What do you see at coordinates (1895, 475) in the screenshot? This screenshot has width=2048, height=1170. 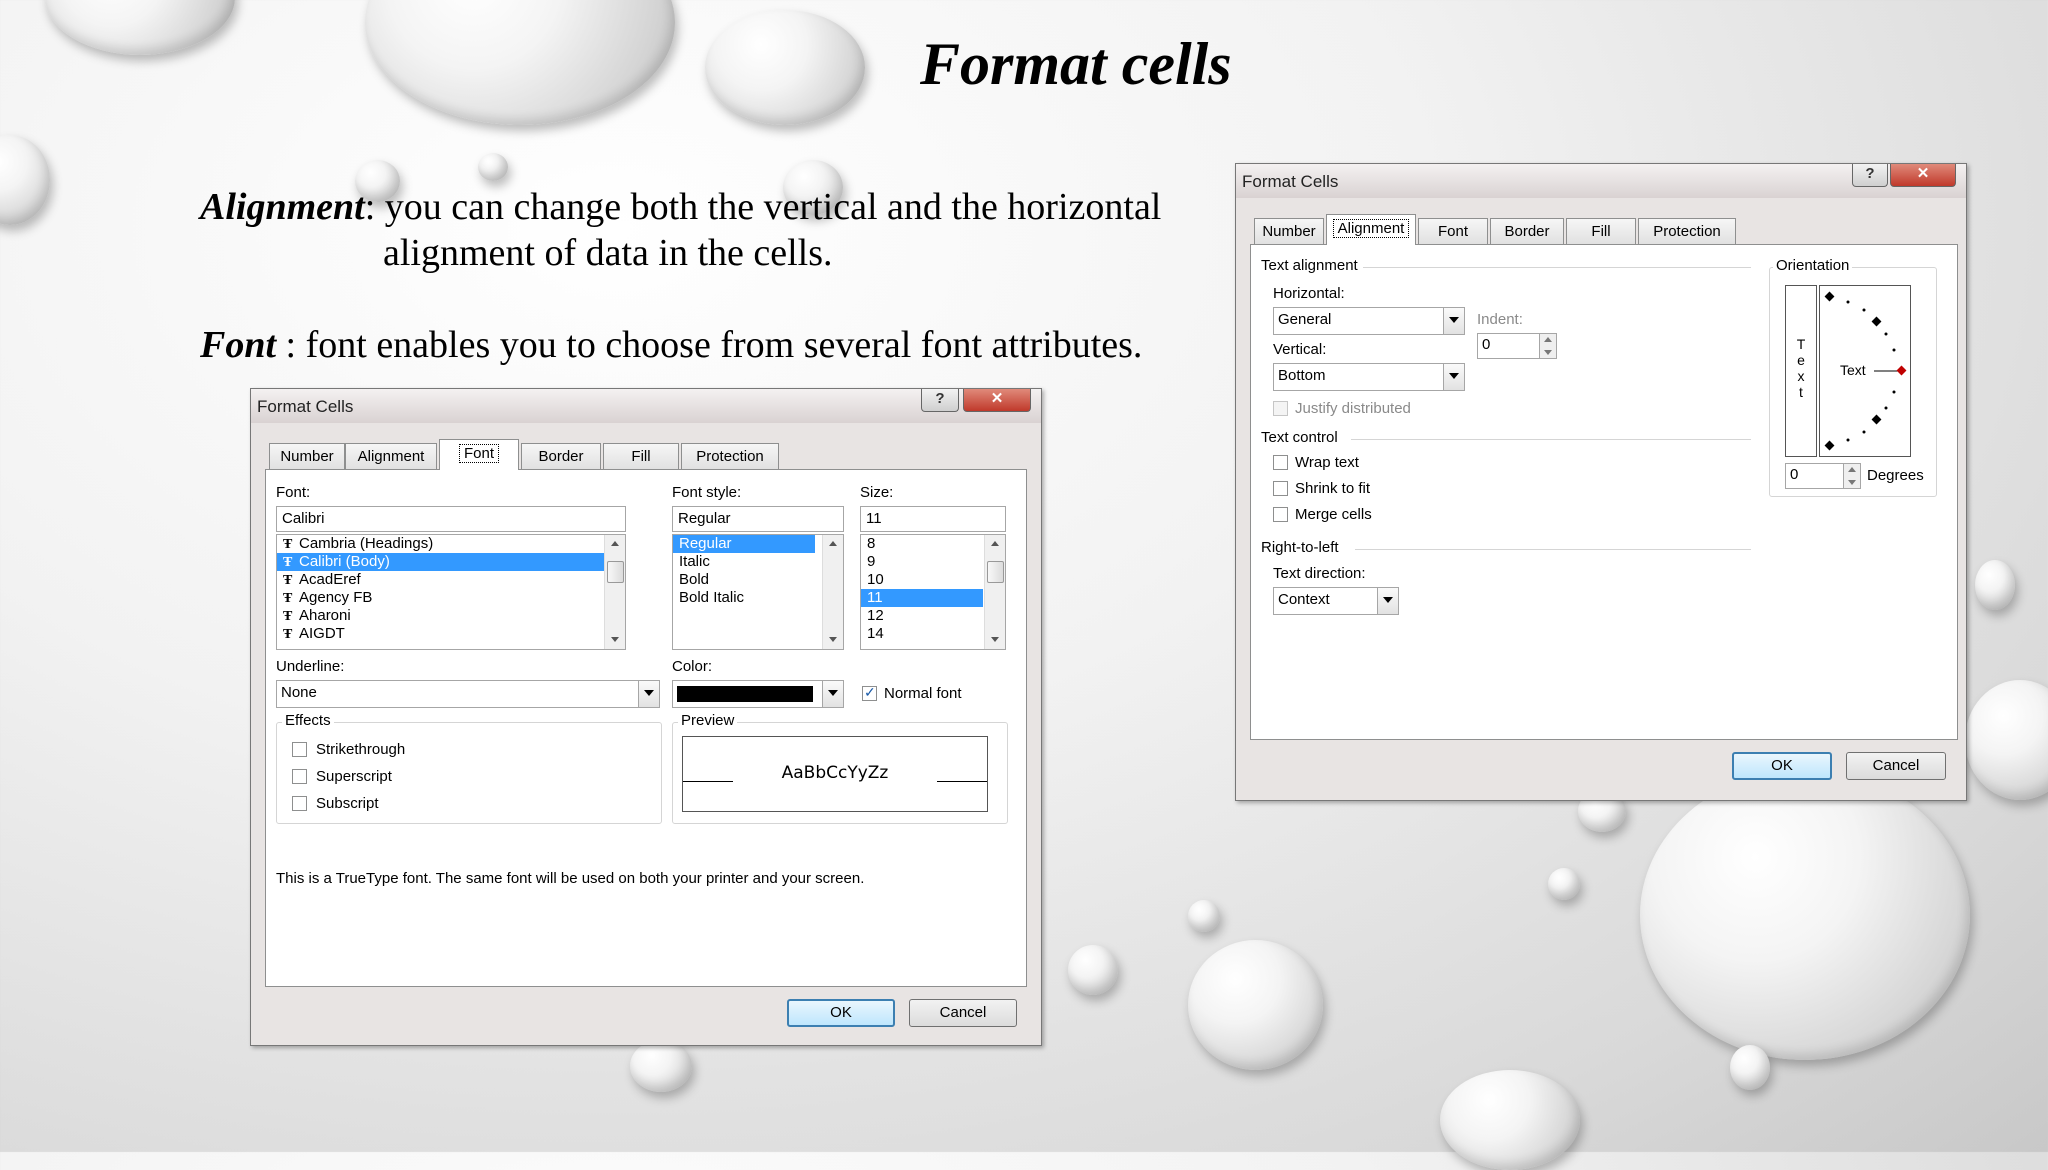 I see `degrees-label: Degrees` at bounding box center [1895, 475].